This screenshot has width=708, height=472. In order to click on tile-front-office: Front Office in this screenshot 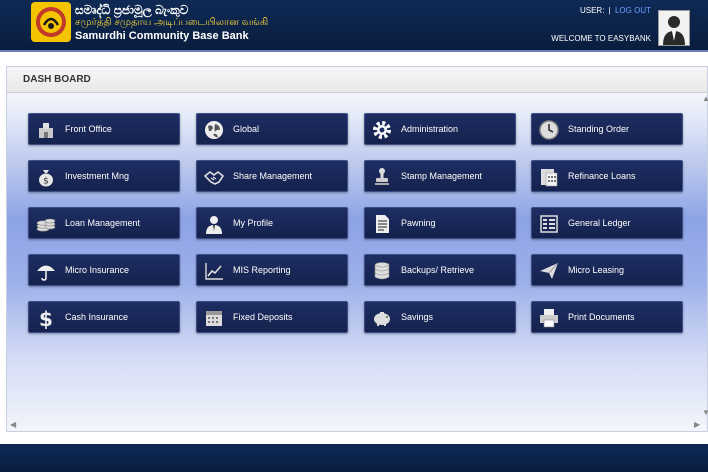, I will do `click(104, 129)`.